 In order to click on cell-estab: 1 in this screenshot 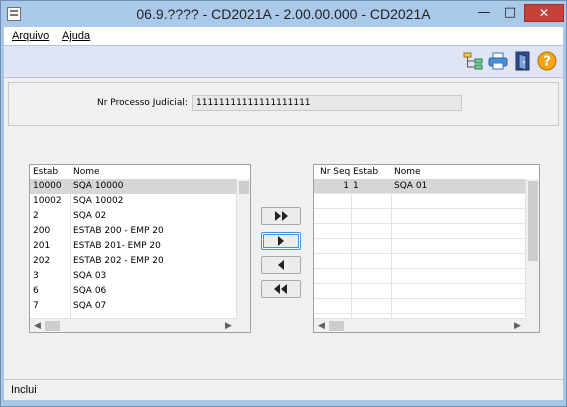, I will do `click(356, 186)`.